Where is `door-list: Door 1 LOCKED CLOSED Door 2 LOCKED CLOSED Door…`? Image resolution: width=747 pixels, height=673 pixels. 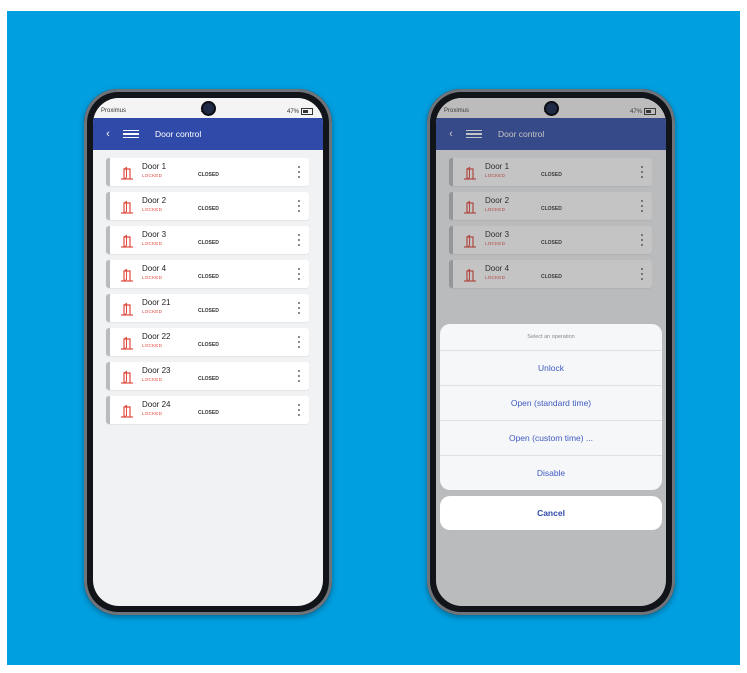 door-list: Door 1 LOCKED CLOSED Door 2 LOCKED CLOSED Door… is located at coordinates (208, 287).